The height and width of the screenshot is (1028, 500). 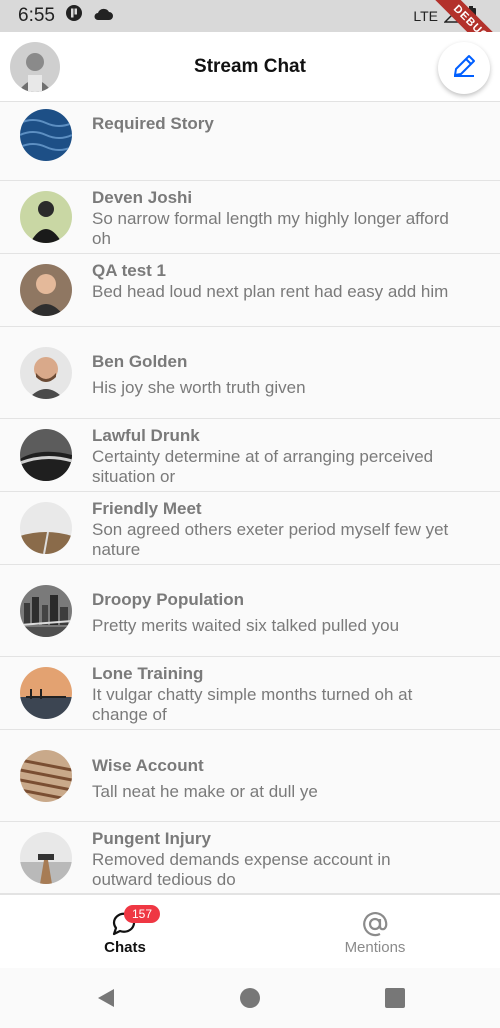 What do you see at coordinates (125, 947) in the screenshot?
I see `tab-chats-label: Chats` at bounding box center [125, 947].